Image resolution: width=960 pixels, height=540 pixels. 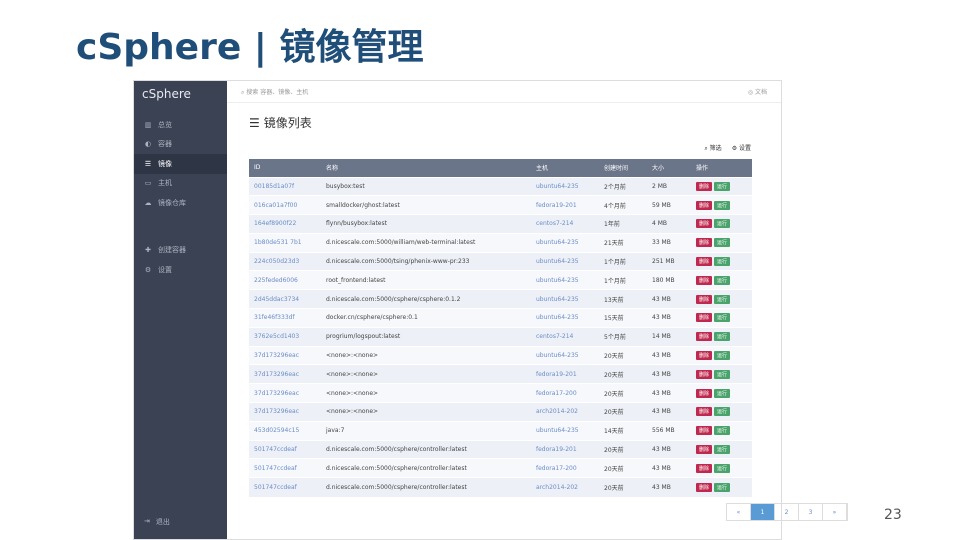 I want to click on image-id: 2d45ddac3734, so click(x=285, y=299).